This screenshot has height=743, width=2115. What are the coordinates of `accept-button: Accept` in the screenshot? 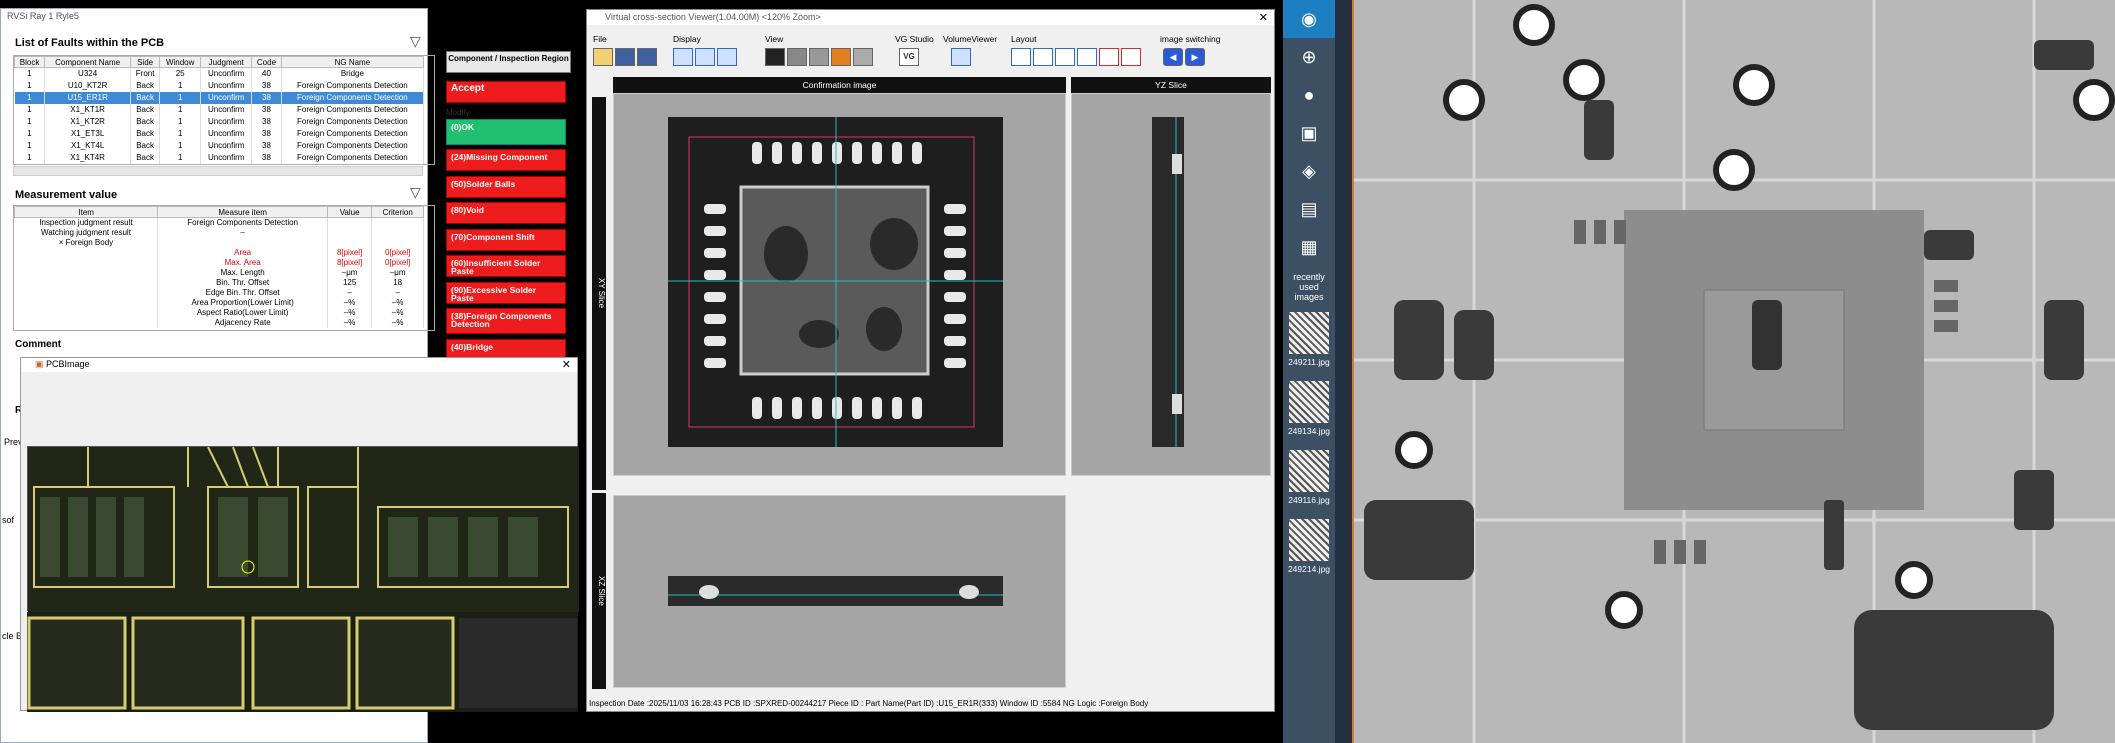 It's located at (506, 92).